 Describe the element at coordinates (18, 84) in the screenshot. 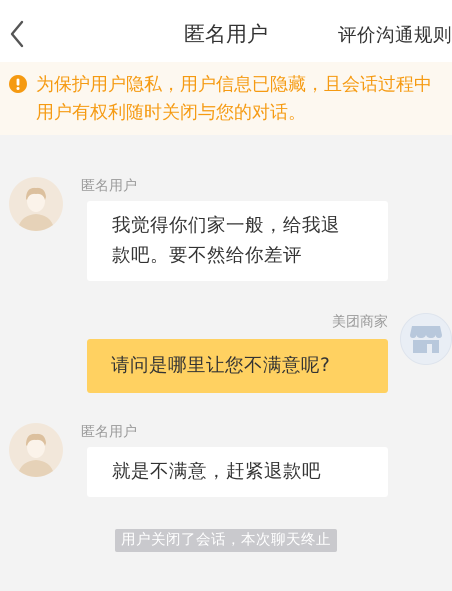

I see `warning-icon` at that location.